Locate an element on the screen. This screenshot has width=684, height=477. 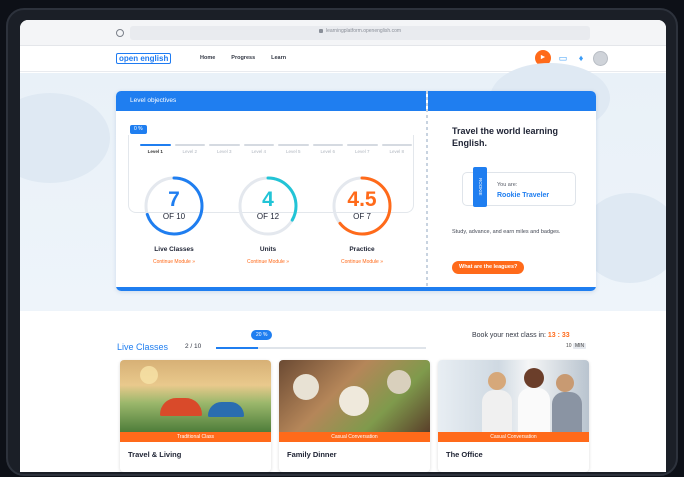
live-classes-progress-badge: 20 % is located at coordinates (262, 335).